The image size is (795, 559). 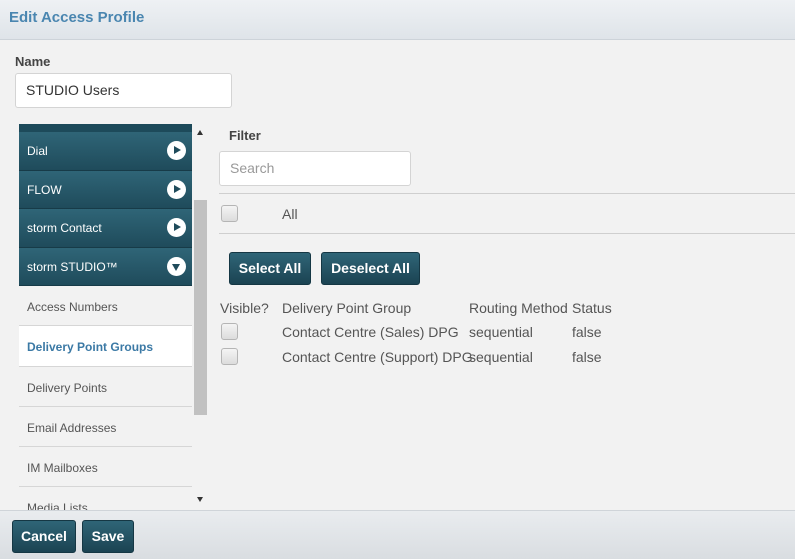 What do you see at coordinates (105, 128) in the screenshot?
I see `nav-top-strip` at bounding box center [105, 128].